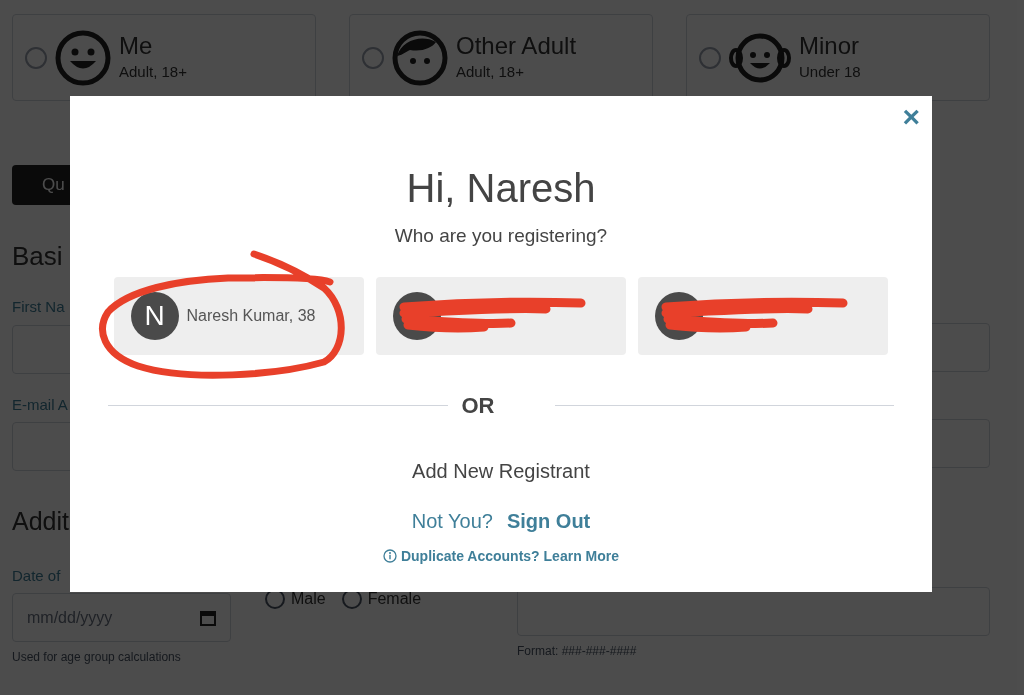 The width and height of the screenshot is (1024, 695). Describe the element at coordinates (394, 598) in the screenshot. I see `radio-label: Female` at that location.